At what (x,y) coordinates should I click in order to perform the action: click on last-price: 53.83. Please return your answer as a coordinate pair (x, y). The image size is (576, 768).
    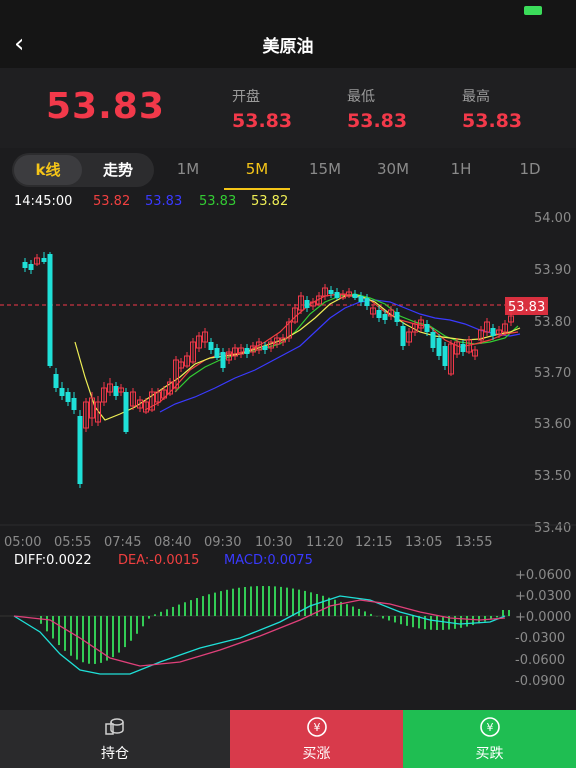
    Looking at the image, I should click on (105, 106).